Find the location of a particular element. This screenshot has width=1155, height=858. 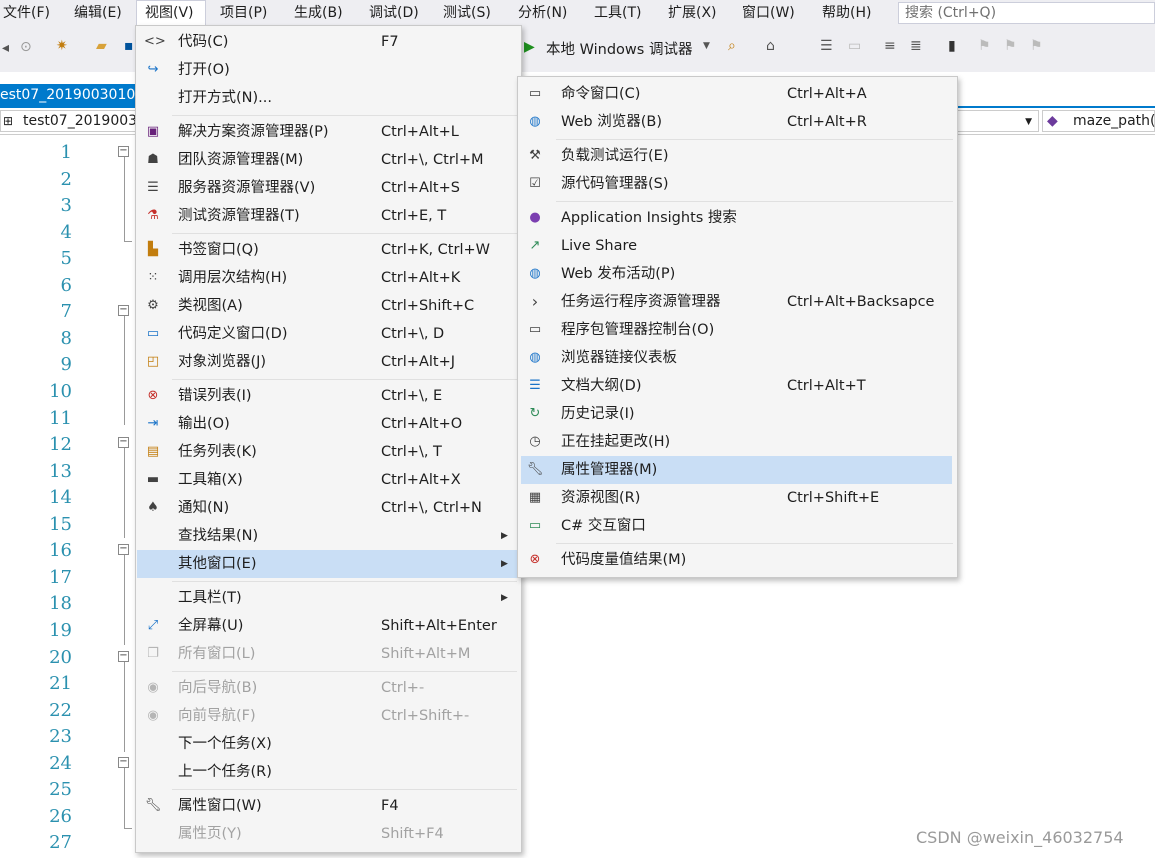

menu-item-toolbars: 工具栏(T) ▶ is located at coordinates (328, 598).